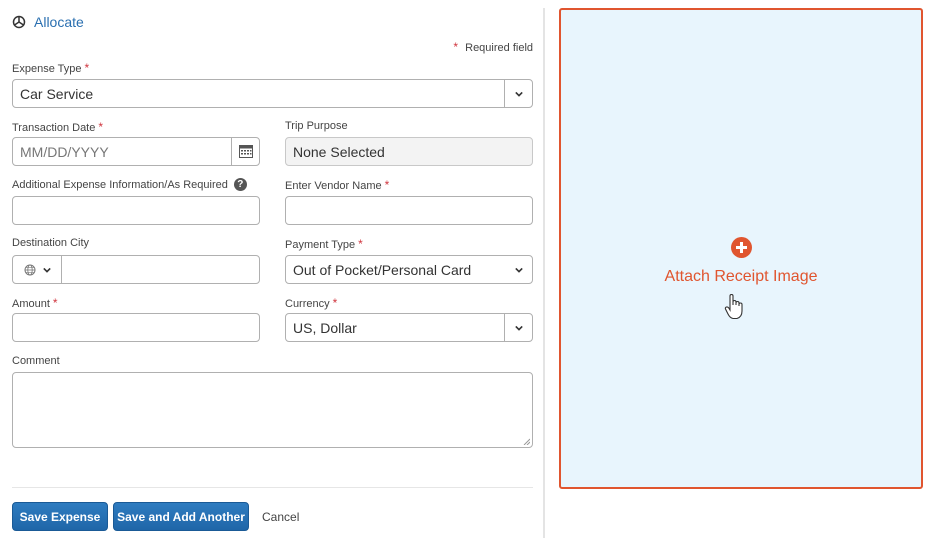 The image size is (936, 538). Describe the element at coordinates (54, 128) in the screenshot. I see `transaction-date-label-text: Transaction Date` at that location.